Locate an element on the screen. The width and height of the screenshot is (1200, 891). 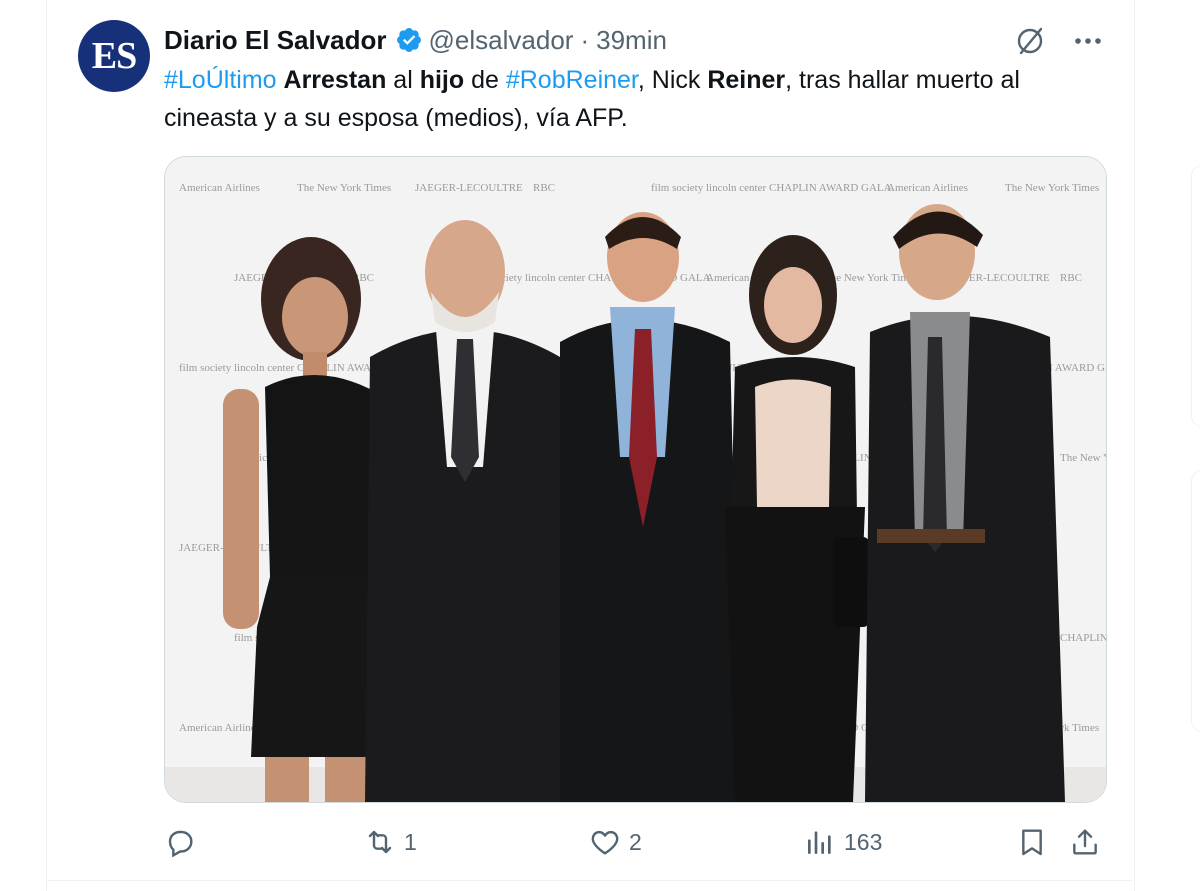
share-button is located at coordinates (1085, 842).